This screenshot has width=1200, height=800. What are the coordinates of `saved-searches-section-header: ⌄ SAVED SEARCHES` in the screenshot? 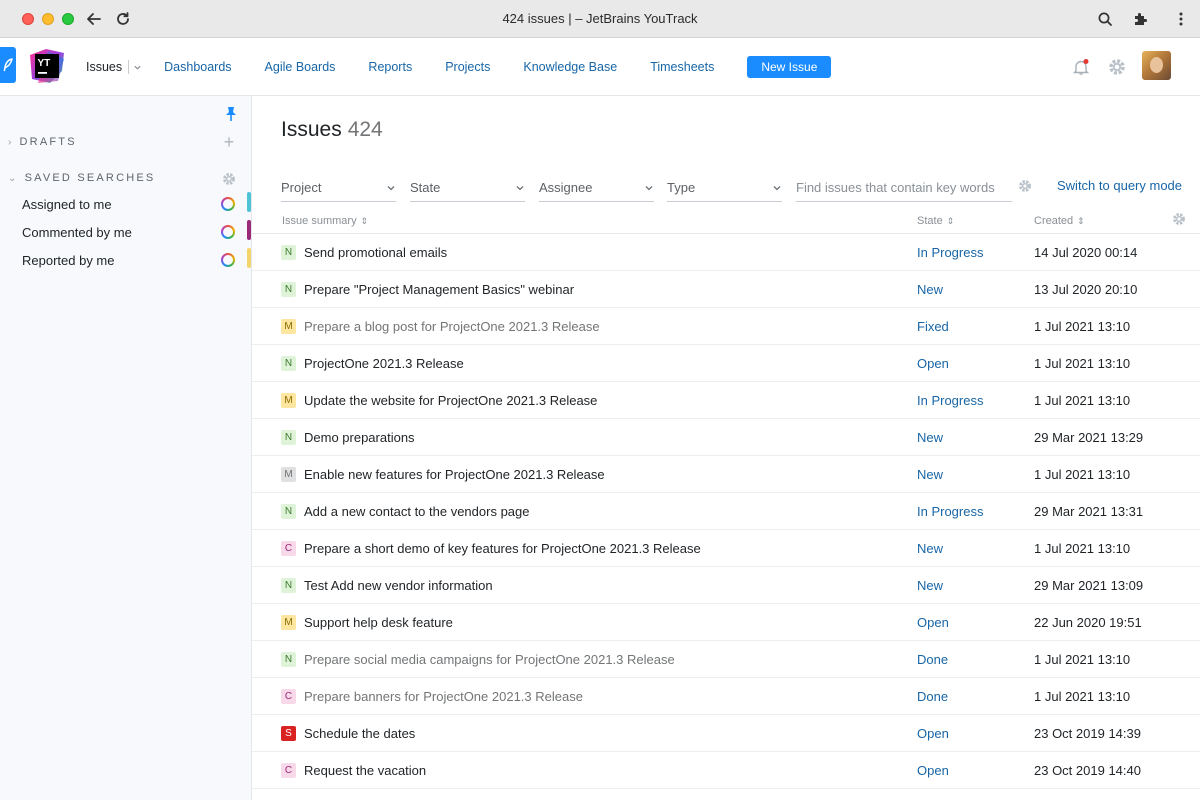 It's located at (81, 178).